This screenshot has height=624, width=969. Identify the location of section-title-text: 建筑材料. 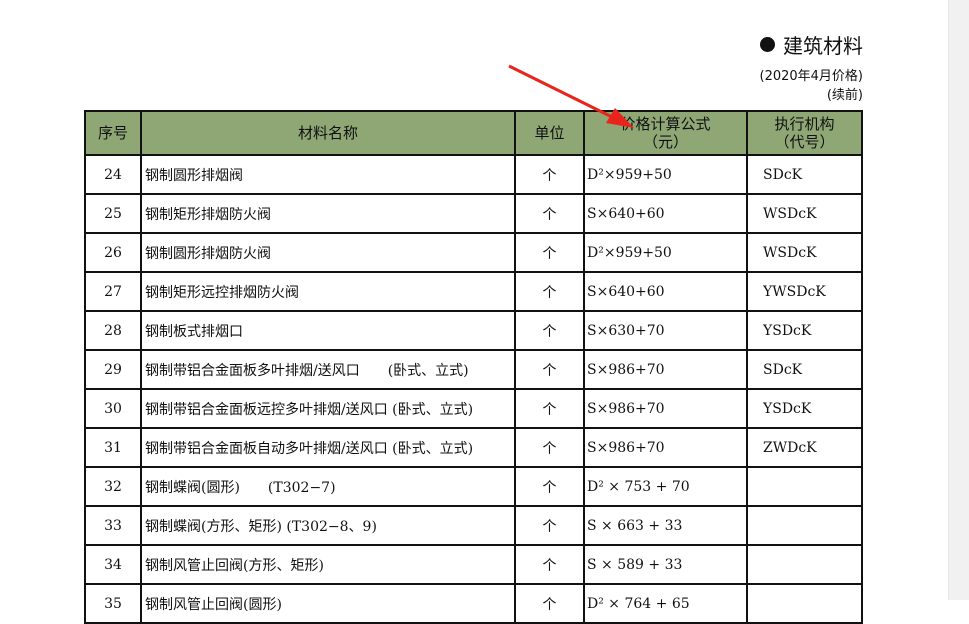
(823, 46).